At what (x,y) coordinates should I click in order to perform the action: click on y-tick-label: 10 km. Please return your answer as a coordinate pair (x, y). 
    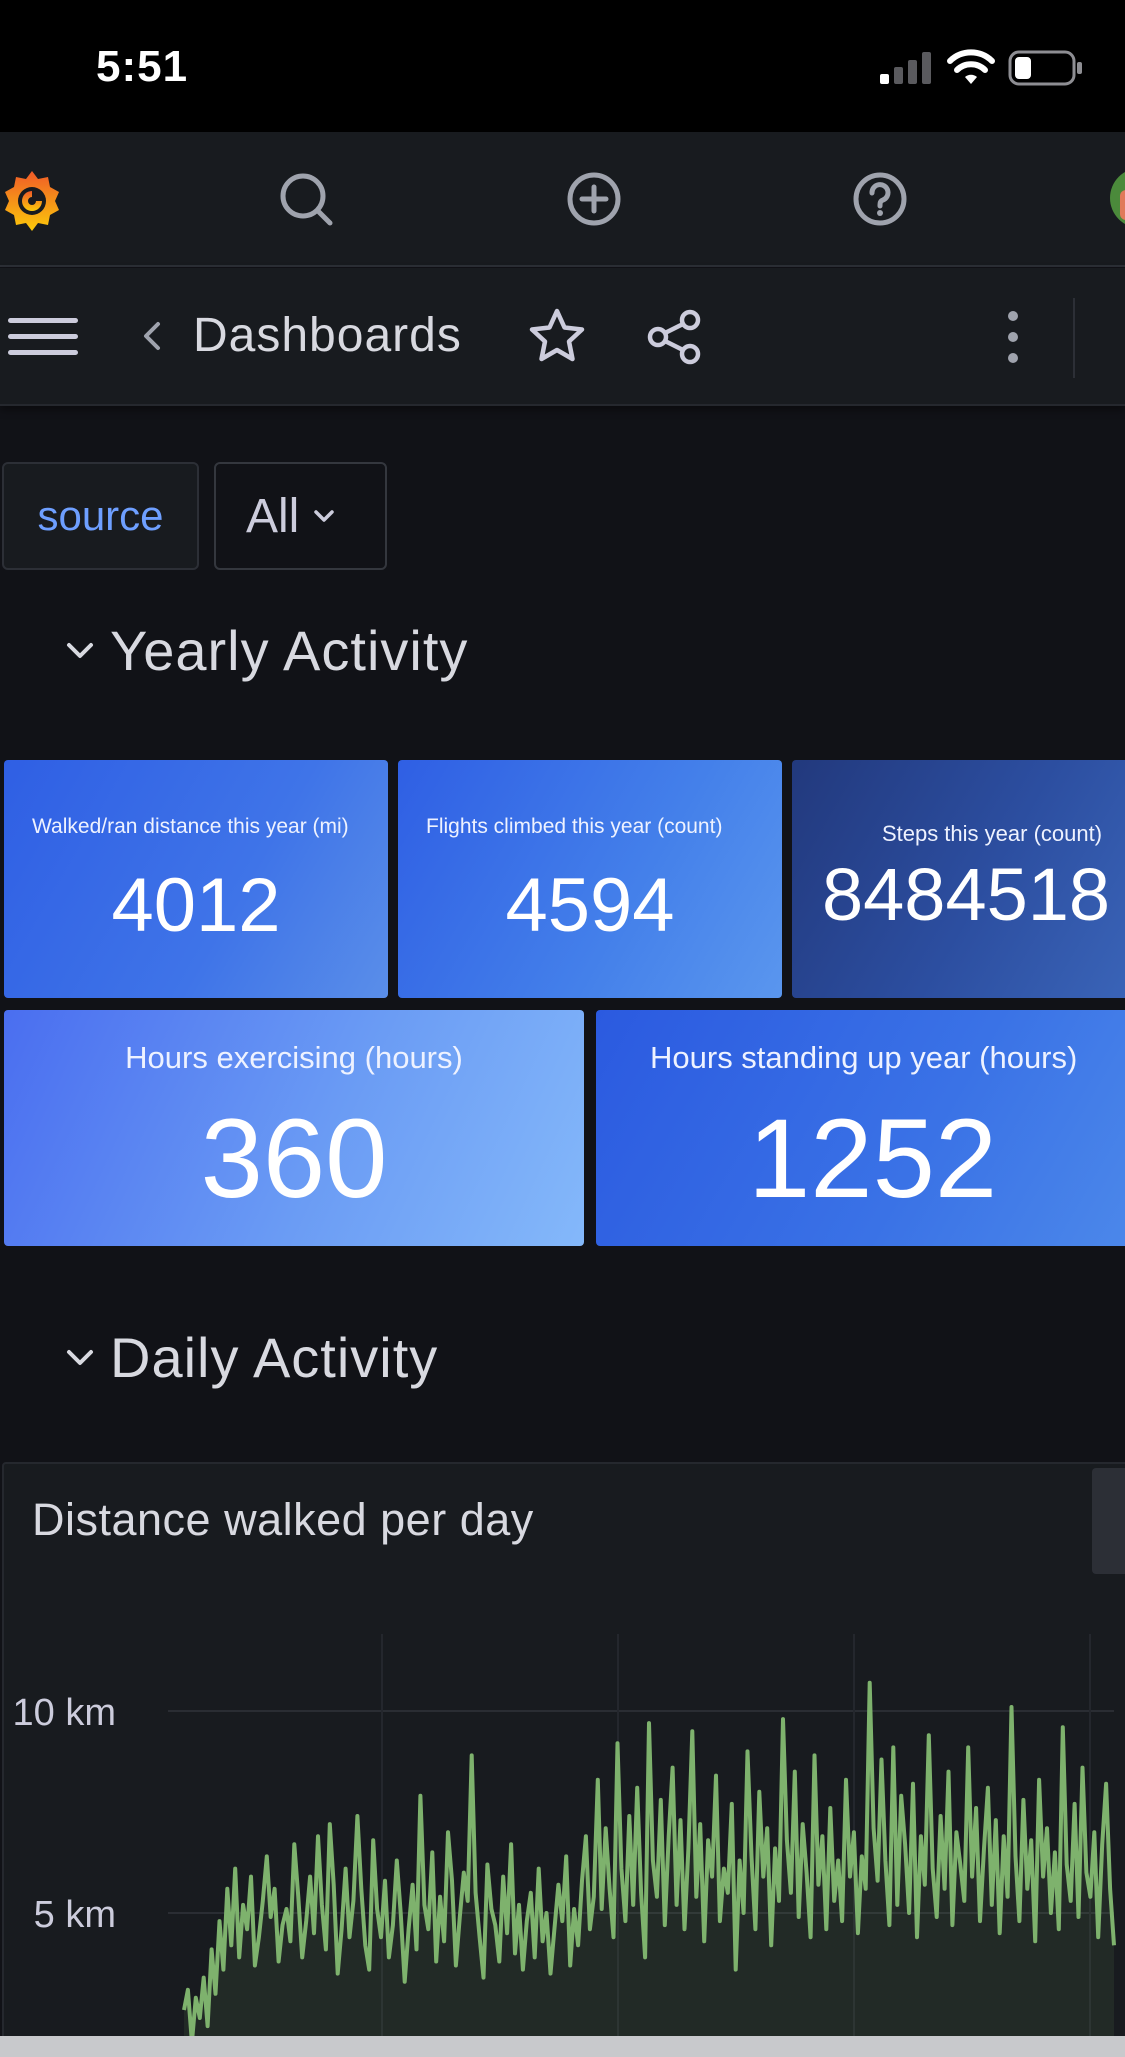
    Looking at the image, I should click on (64, 1713).